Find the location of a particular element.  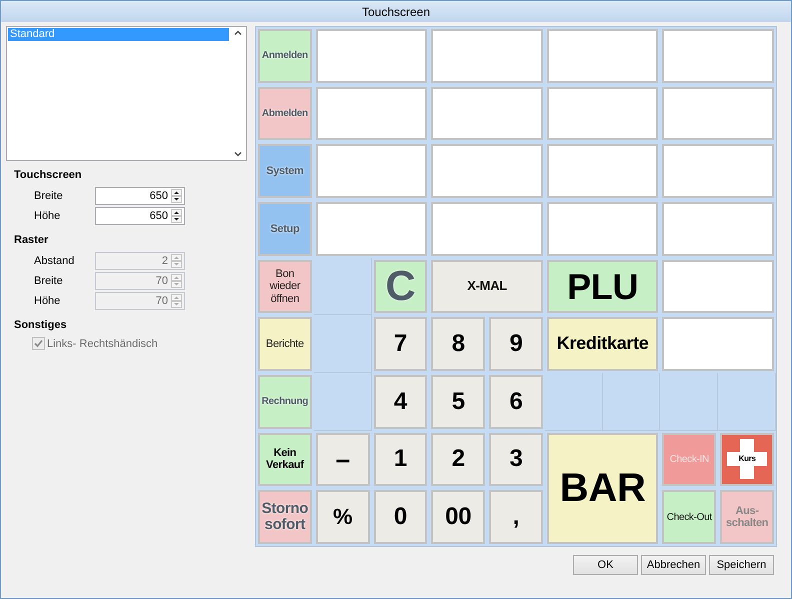

pos-key: 1 is located at coordinates (401, 459).